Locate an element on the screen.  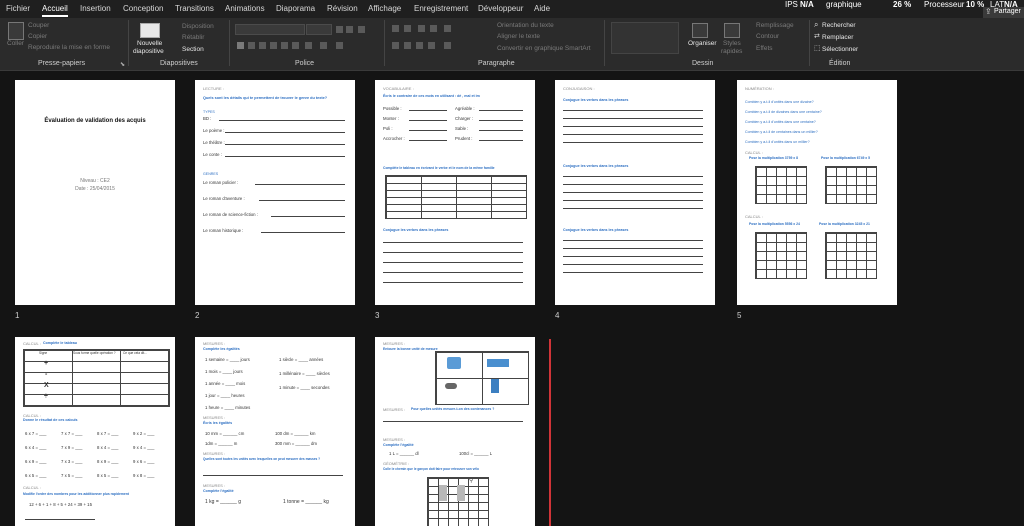
align-text-button: Aligner le texte is located at coordinates (518, 36).